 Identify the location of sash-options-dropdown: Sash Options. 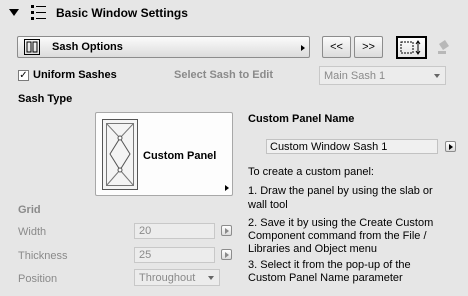
(163, 47).